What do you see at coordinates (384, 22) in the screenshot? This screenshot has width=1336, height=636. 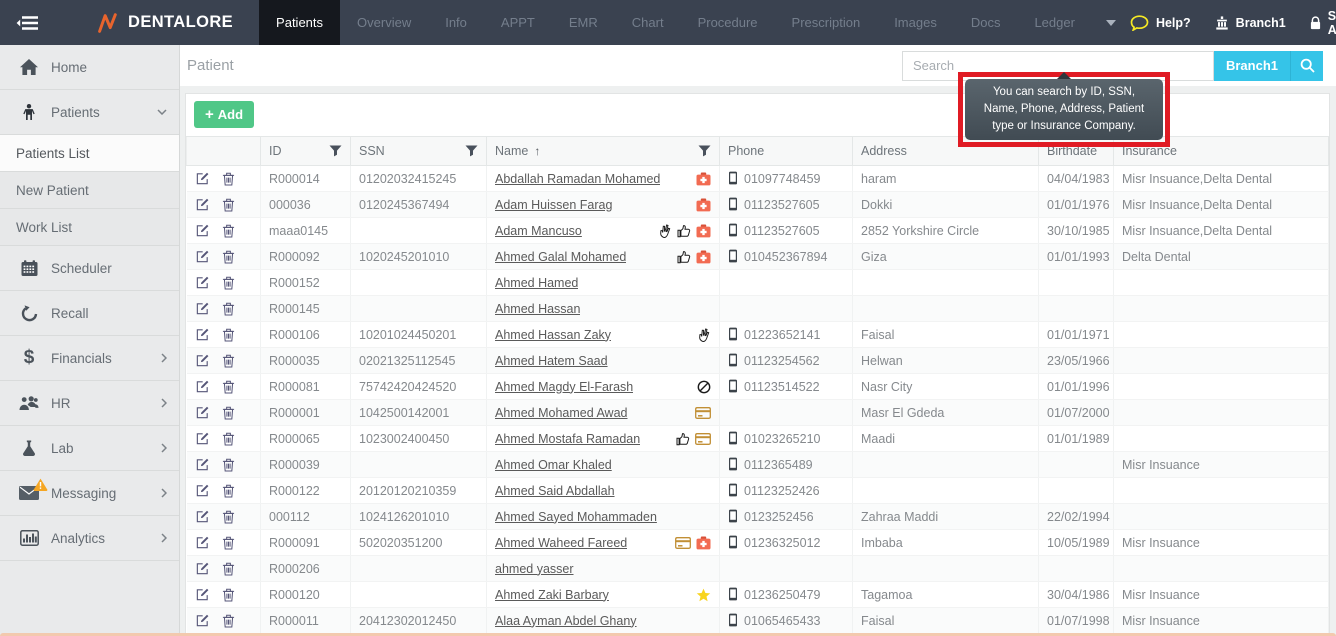 I see `nav-tab-overview: Overview` at bounding box center [384, 22].